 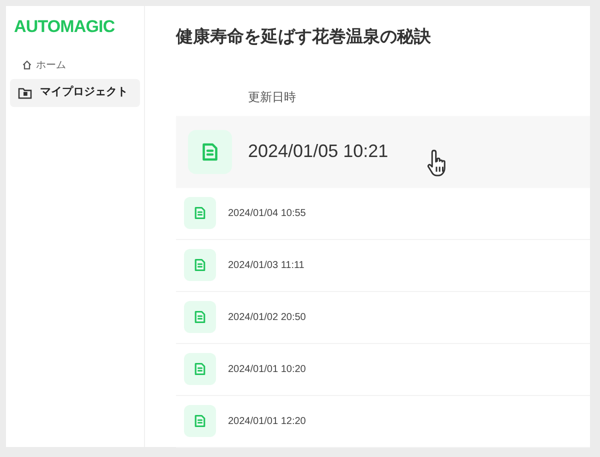 I want to click on sidebar-item: マイプロジェクト, so click(x=75, y=92).